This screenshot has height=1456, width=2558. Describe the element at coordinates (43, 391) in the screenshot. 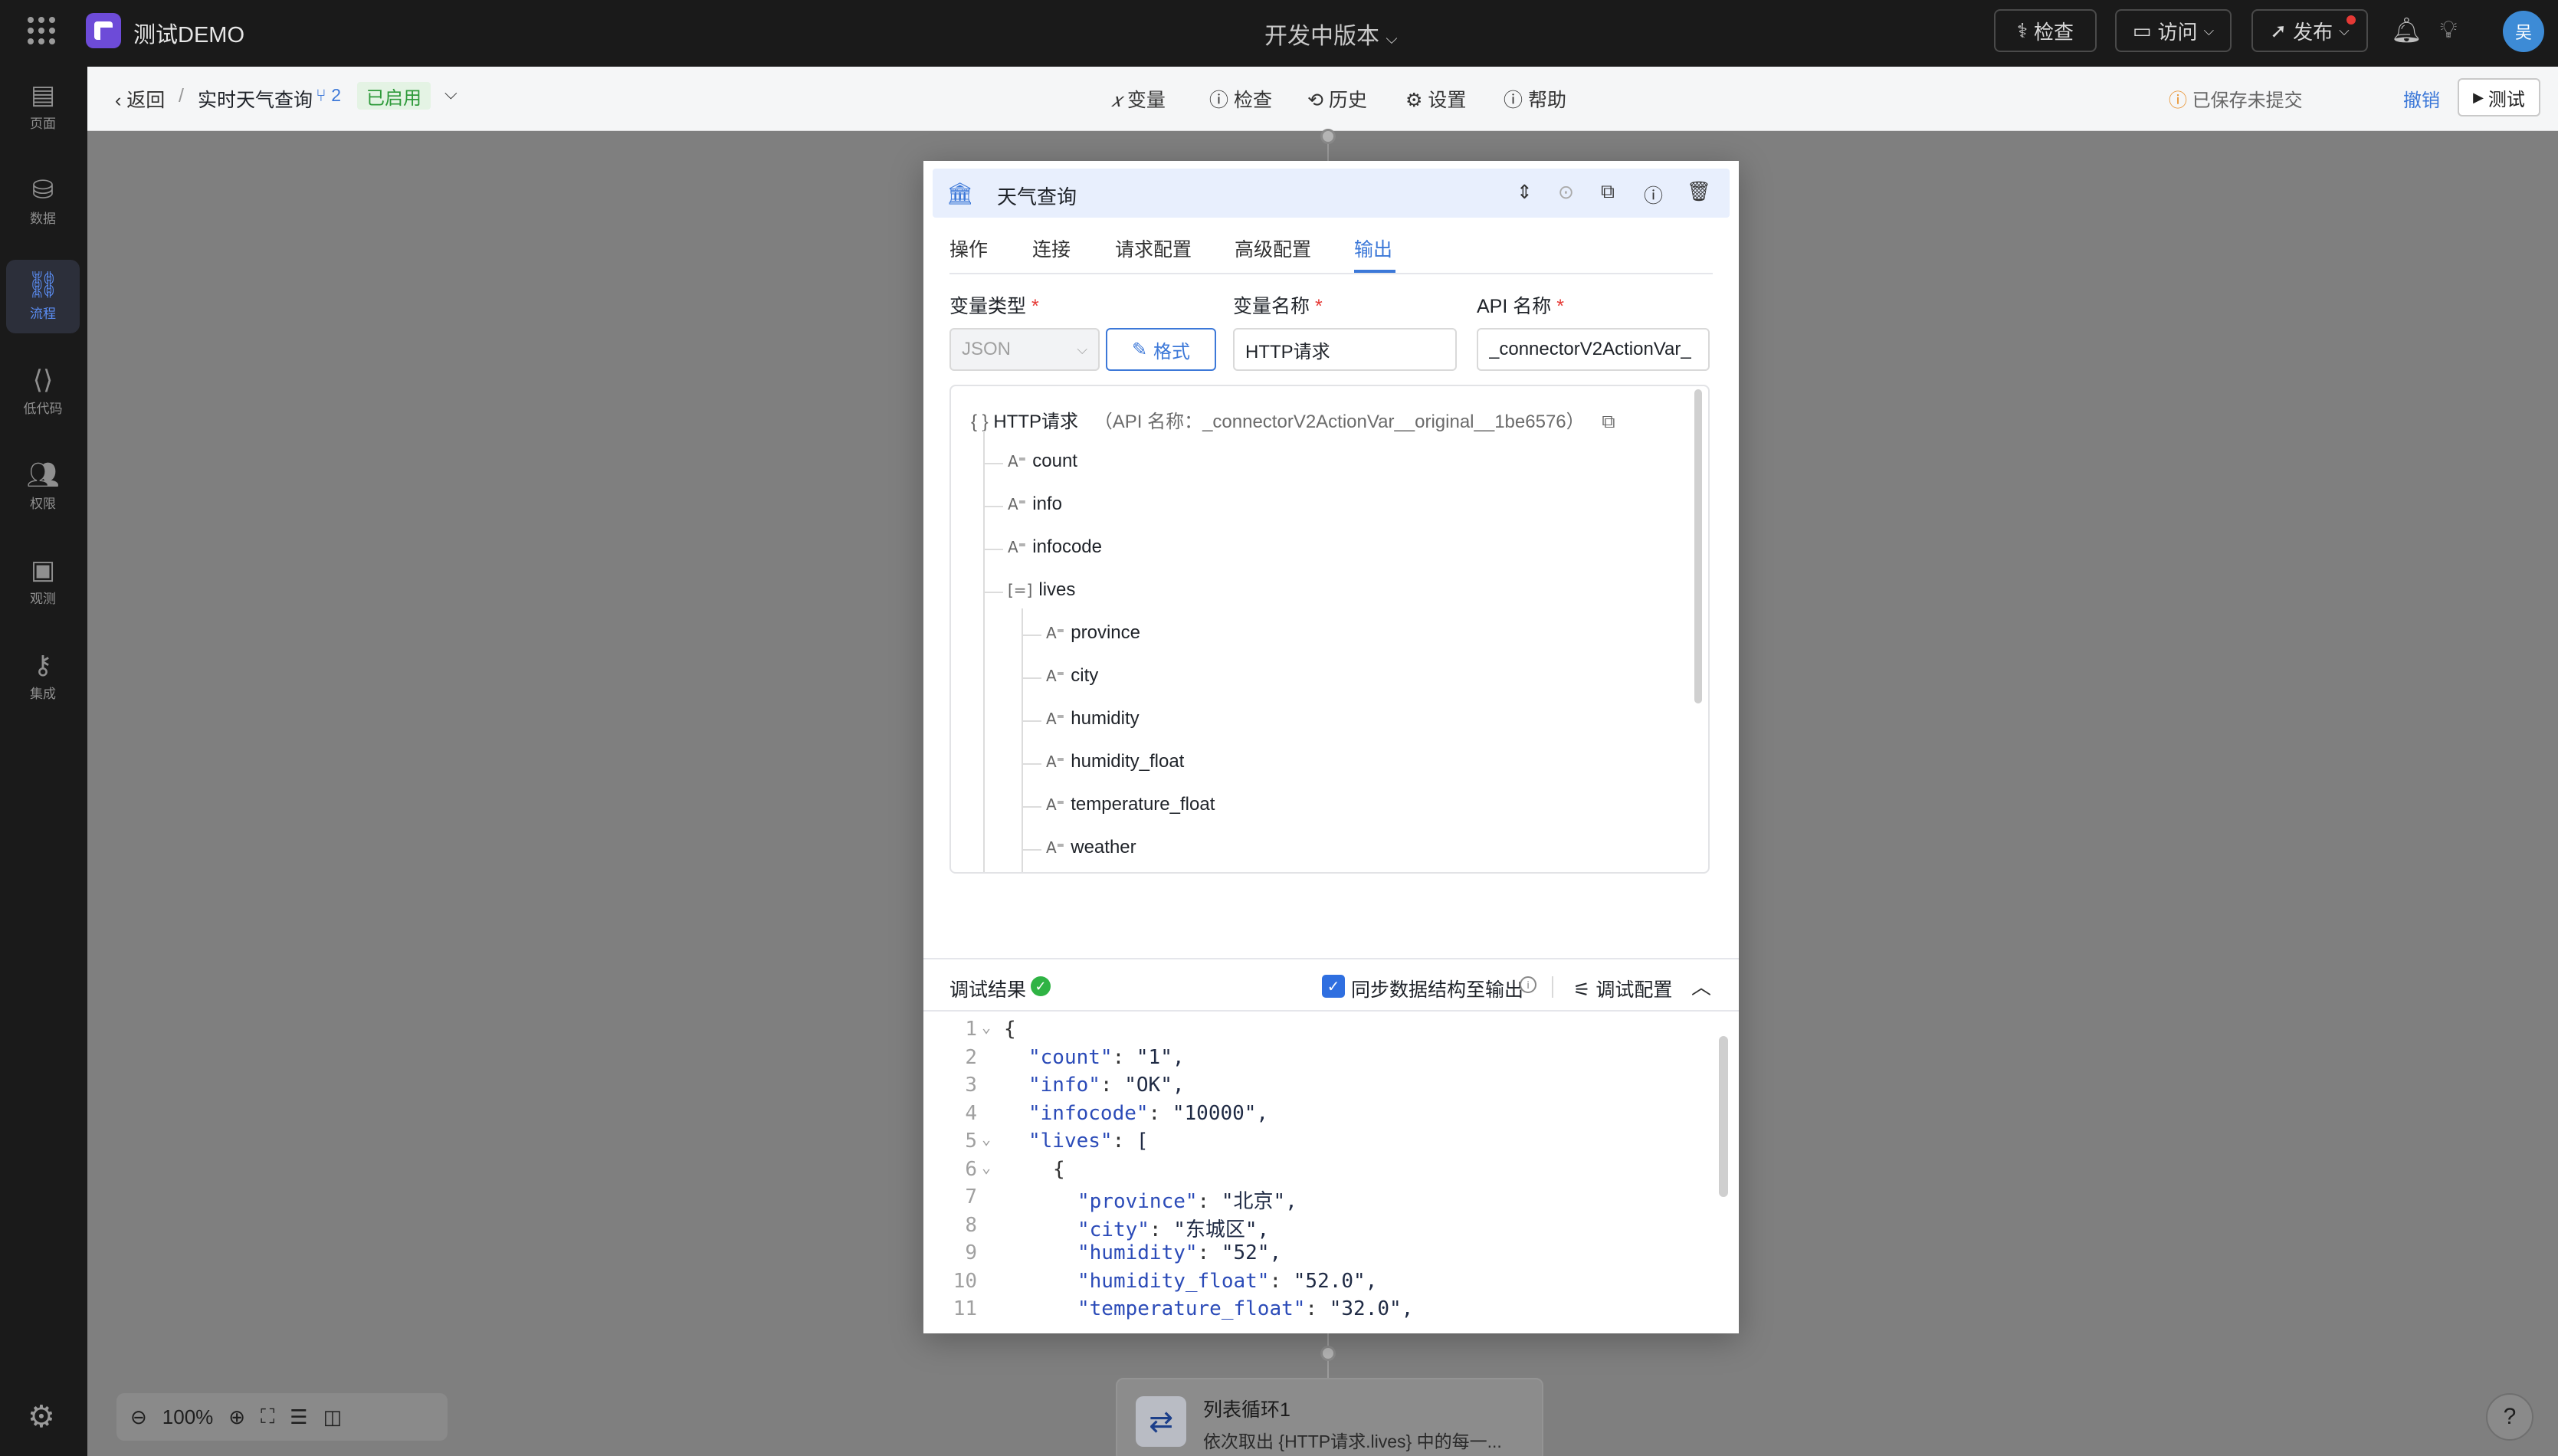

I see `sidebar-item-lowcode: ⟨⟩ 低代码` at that location.